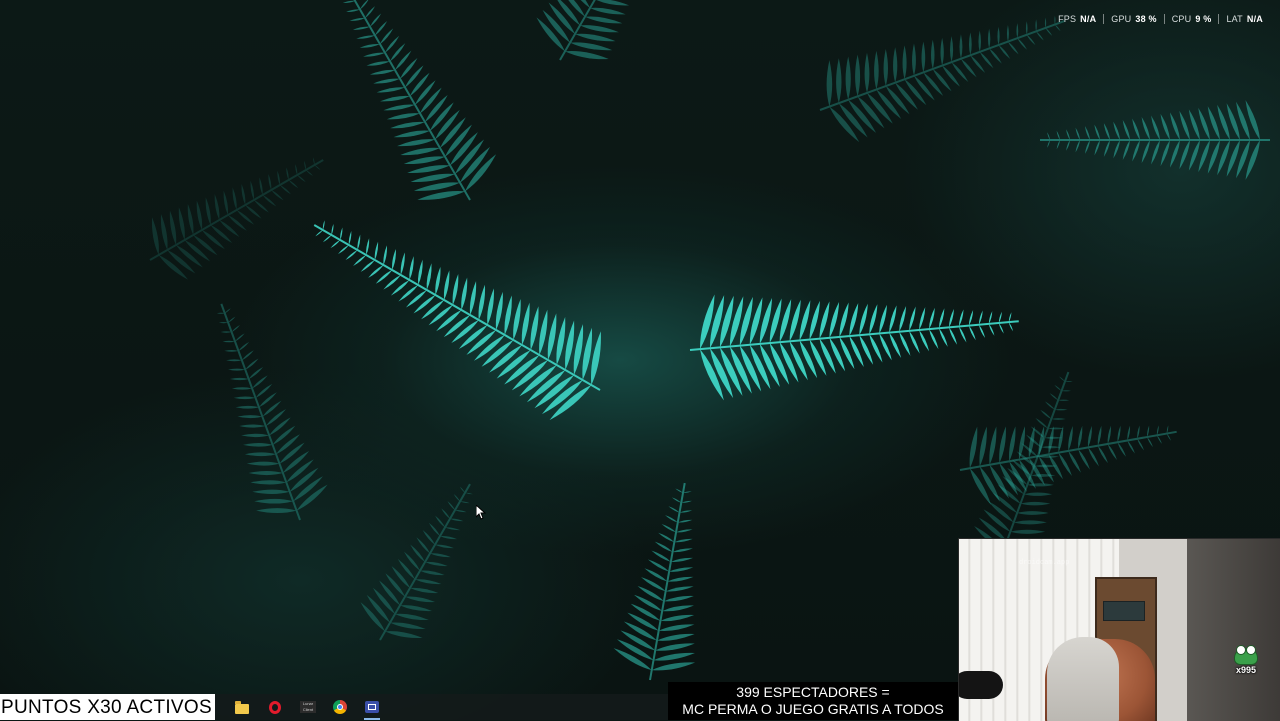 This screenshot has width=1280, height=721. I want to click on fps-value: N/A, so click(1088, 19).